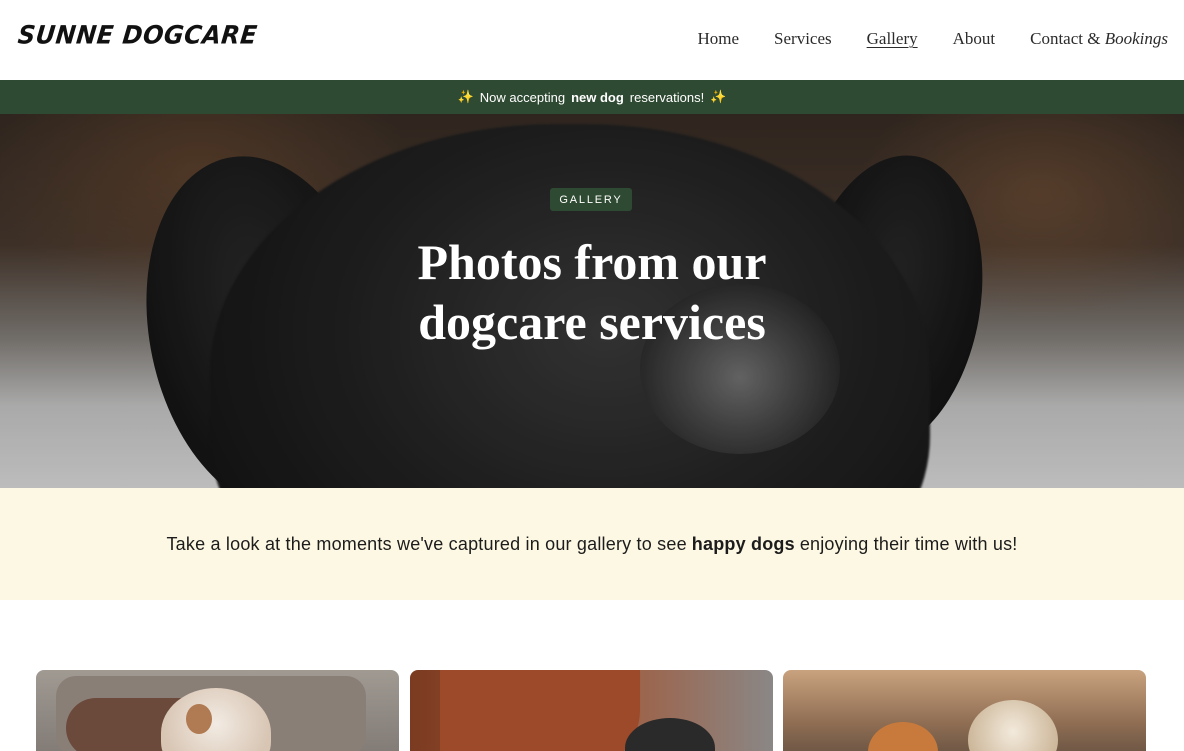  I want to click on page-title: Photos from our dogcare services, so click(592, 292).